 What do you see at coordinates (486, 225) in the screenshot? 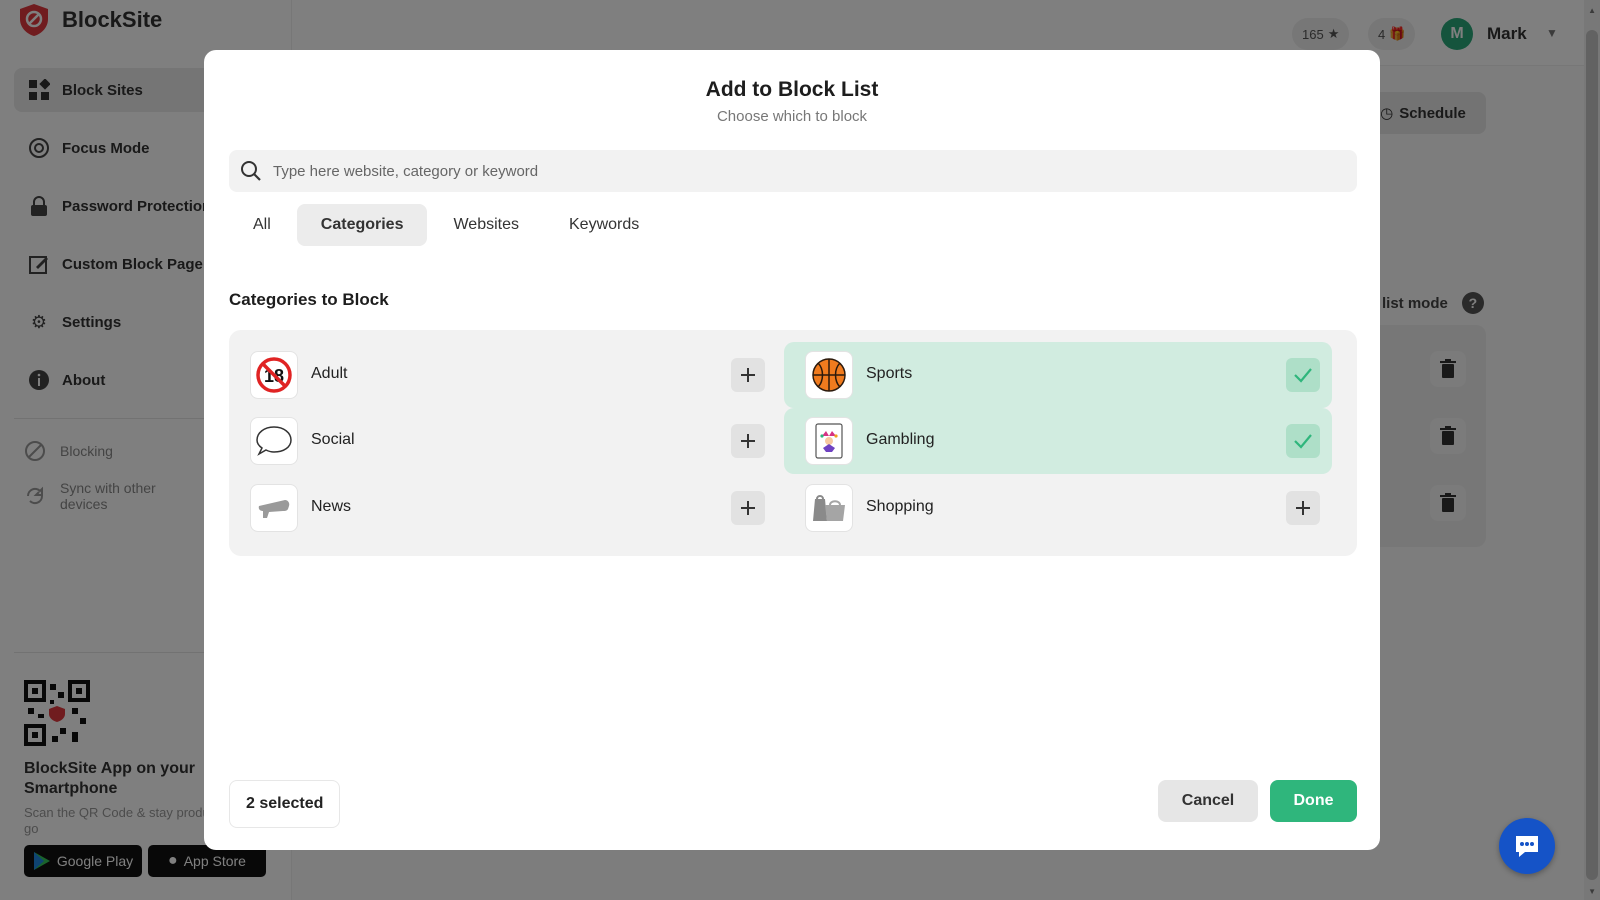
I see `tab-websites: Websites` at bounding box center [486, 225].